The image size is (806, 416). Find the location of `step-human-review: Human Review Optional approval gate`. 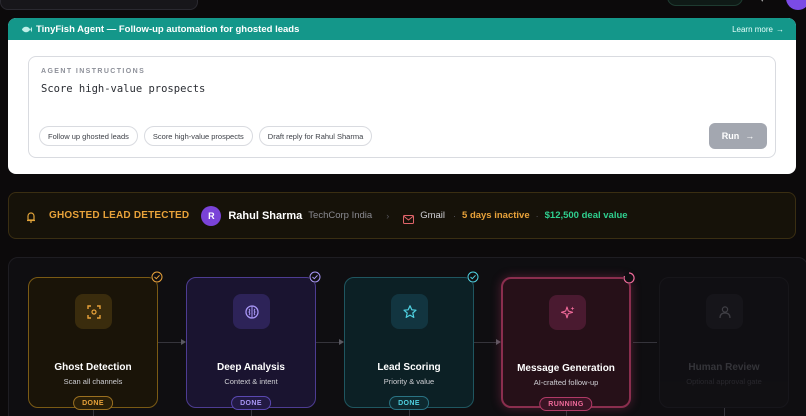

step-human-review: Human Review Optional approval gate is located at coordinates (724, 342).